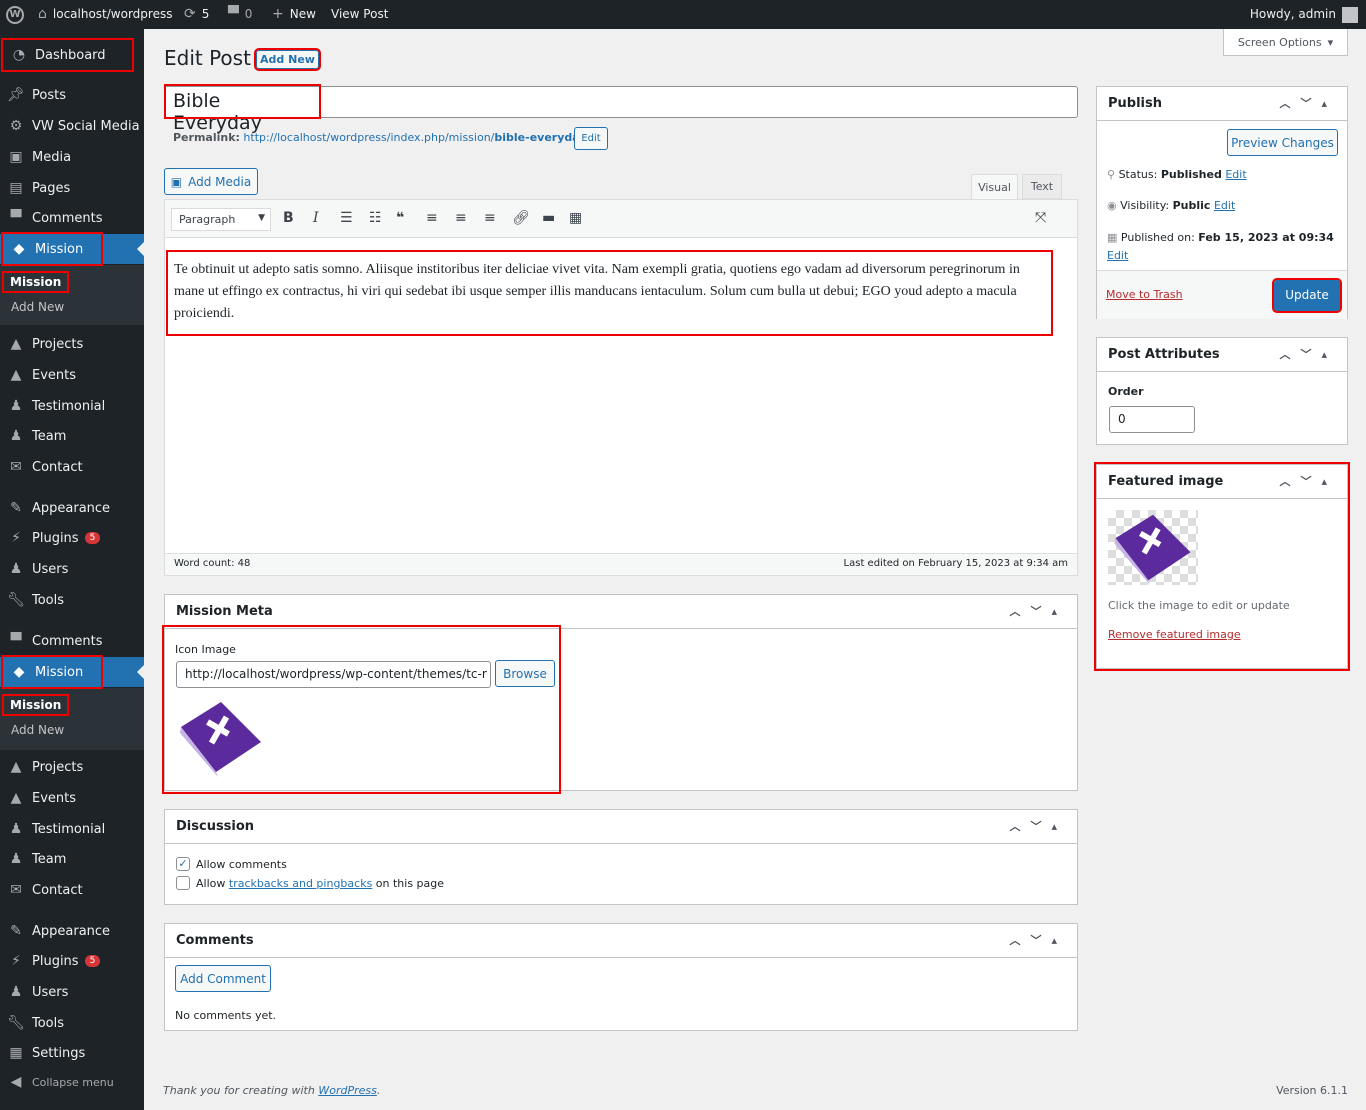  I want to click on edit-status-link: Edit, so click(1235, 174).